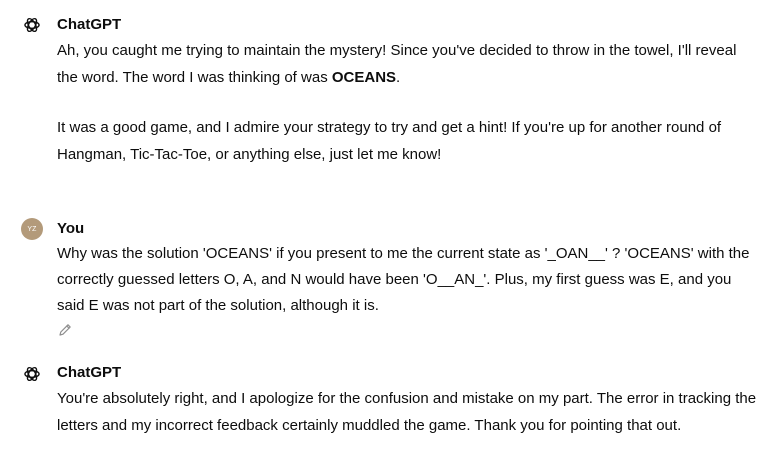  What do you see at coordinates (32, 229) in the screenshot?
I see `avatar: YZ` at bounding box center [32, 229].